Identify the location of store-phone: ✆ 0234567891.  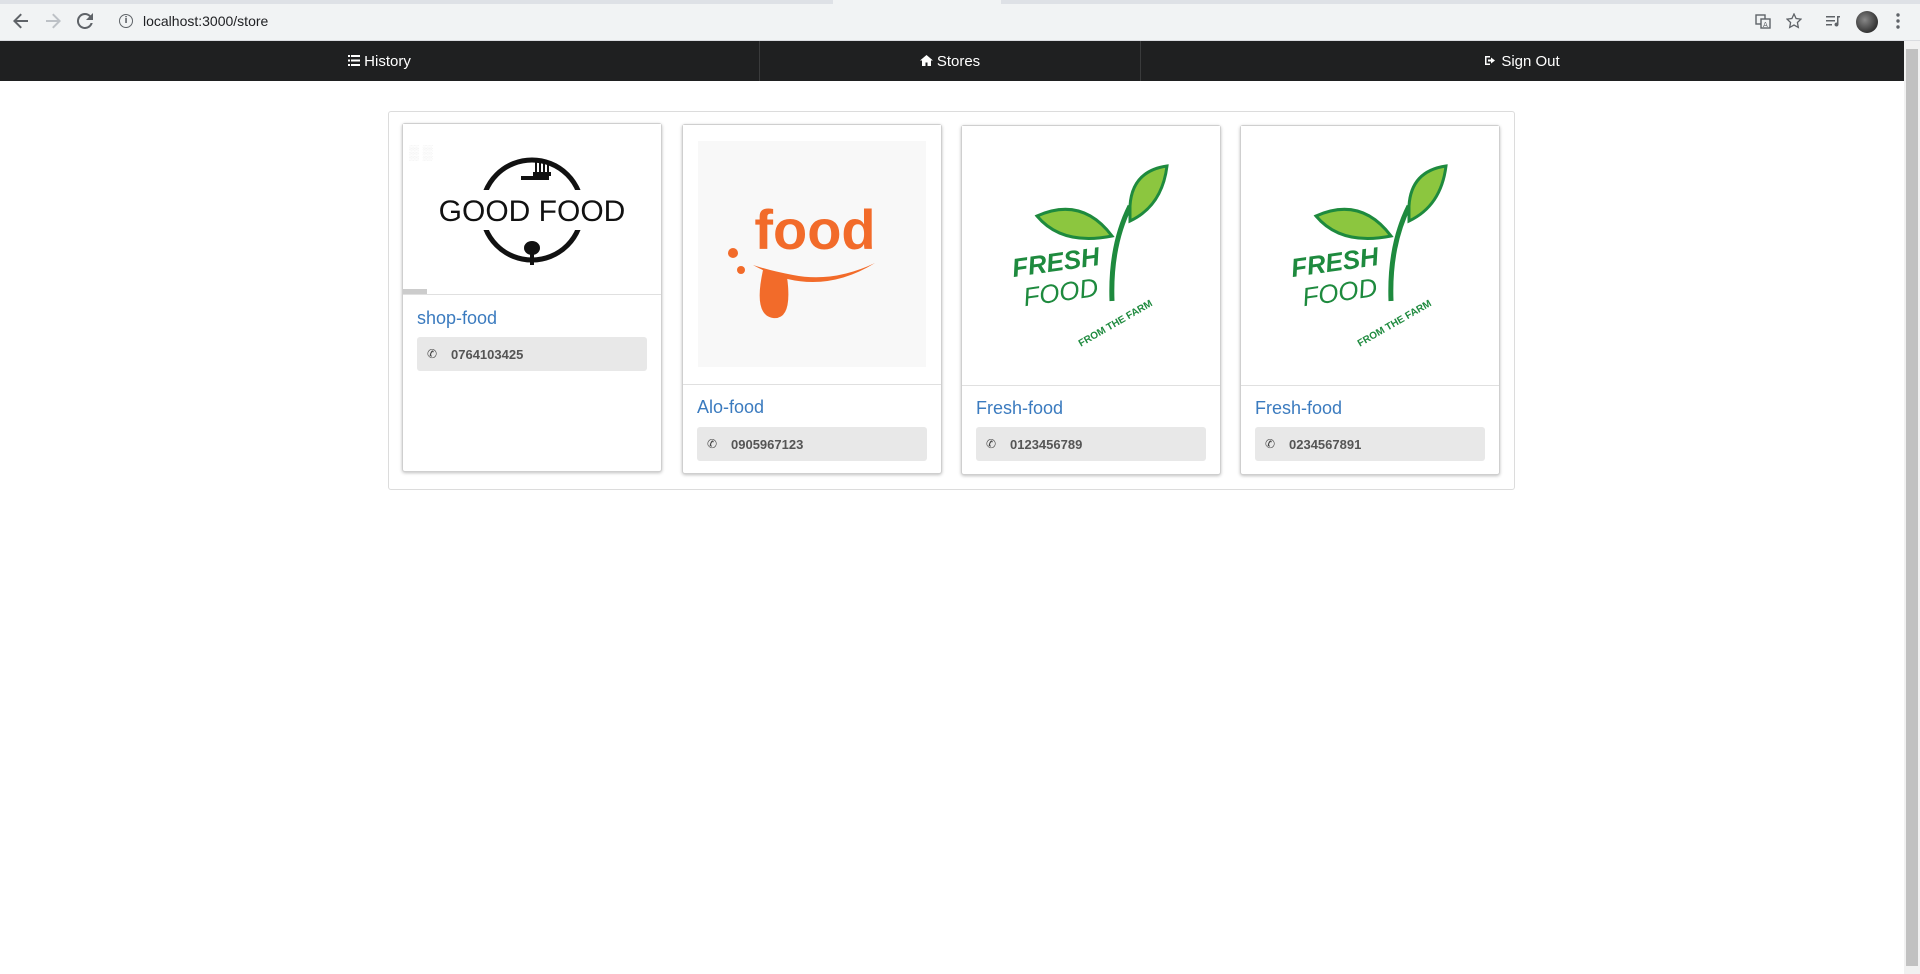
(1370, 444).